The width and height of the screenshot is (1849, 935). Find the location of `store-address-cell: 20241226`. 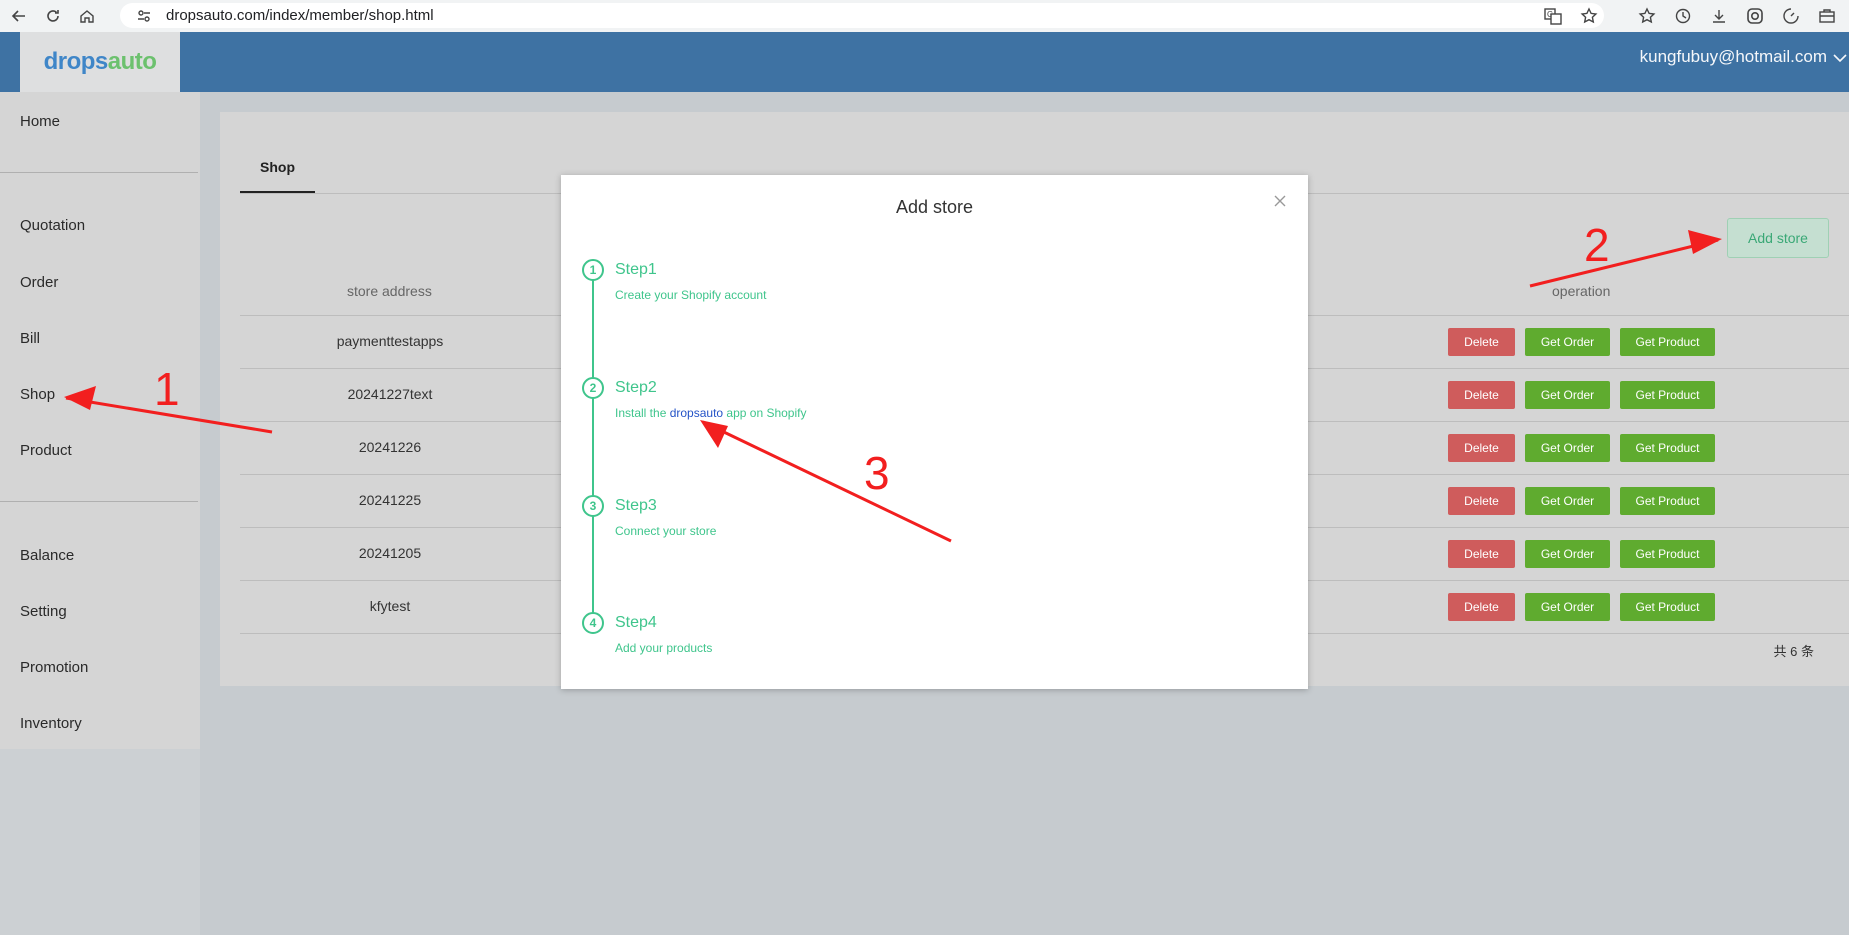

store-address-cell: 20241226 is located at coordinates (390, 446).